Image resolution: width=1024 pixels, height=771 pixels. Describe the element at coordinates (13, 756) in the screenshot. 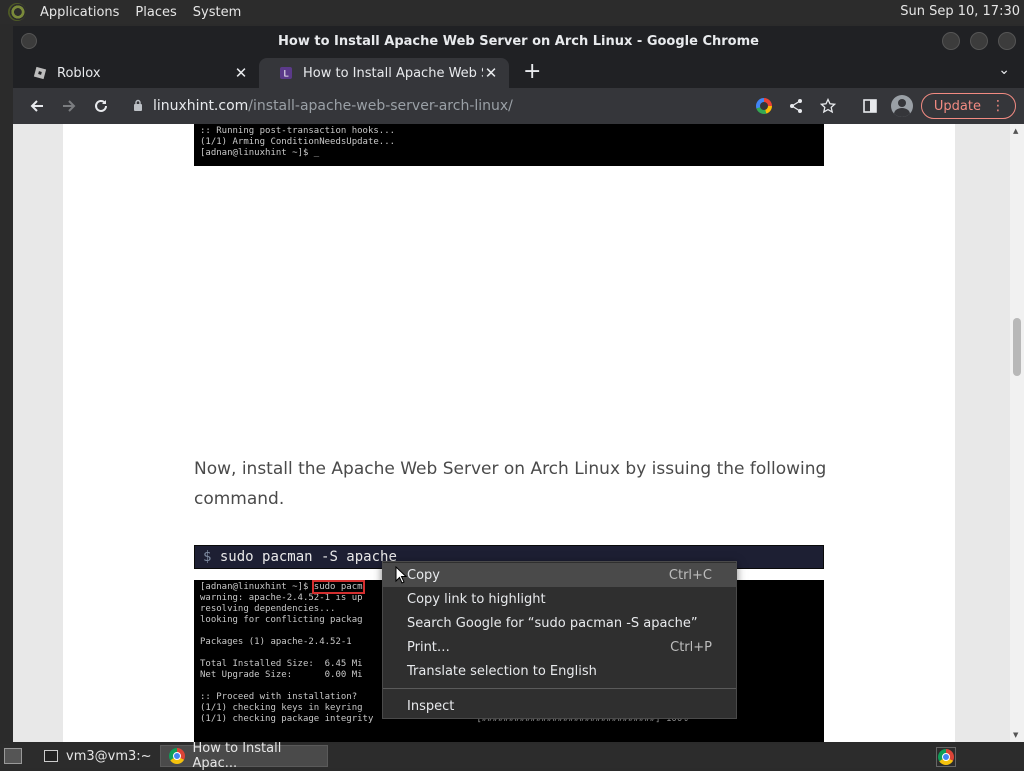

I see `show-desktop-icon` at that location.